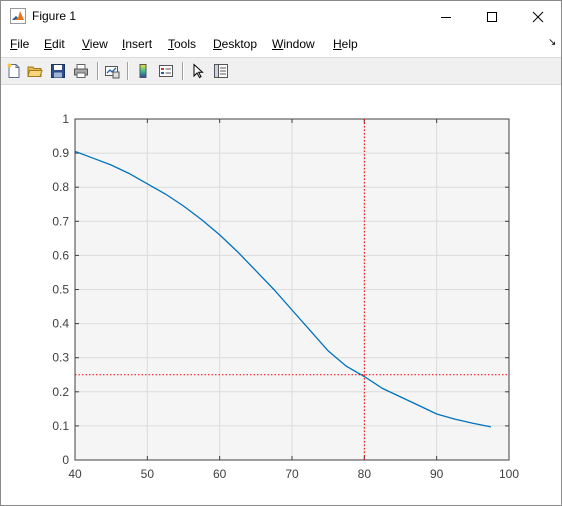  I want to click on y-tick-label: 0.7, so click(60, 221).